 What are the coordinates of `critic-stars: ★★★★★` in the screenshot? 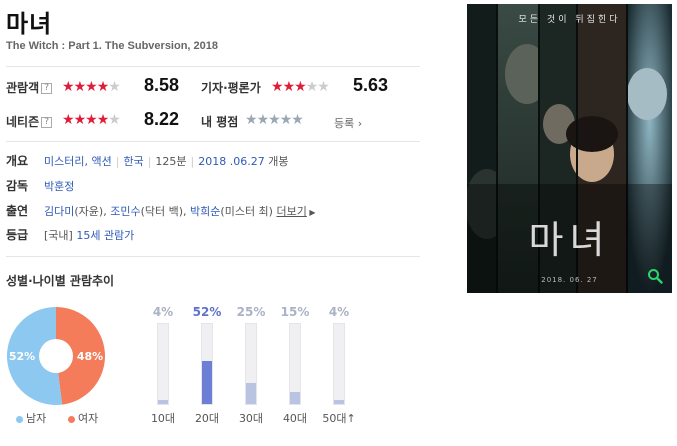 It's located at (300, 87).